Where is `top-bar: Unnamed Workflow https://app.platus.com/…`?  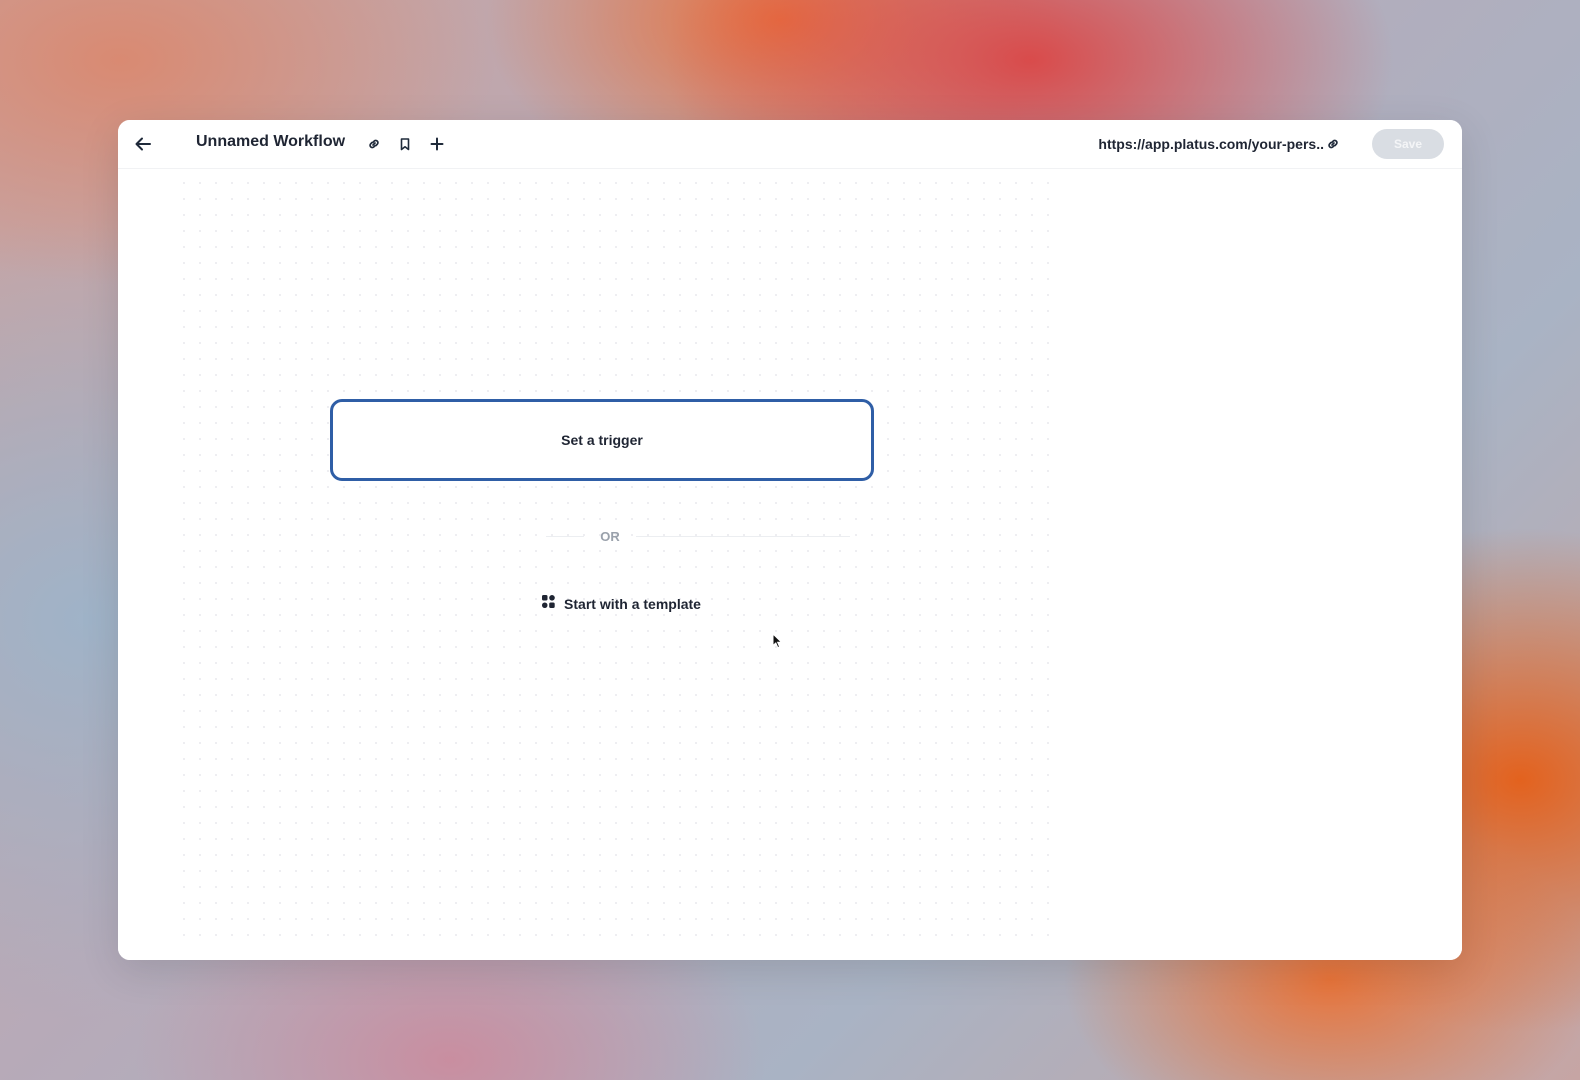 top-bar: Unnamed Workflow https://app.platus.com/… is located at coordinates (790, 144).